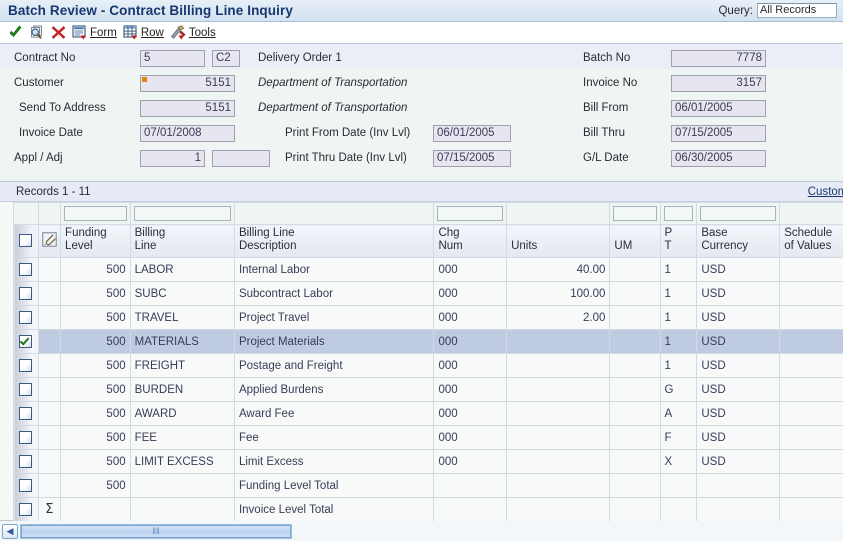 The image size is (843, 559). What do you see at coordinates (470, 213) in the screenshot?
I see `qbe-chg-num-input` at bounding box center [470, 213].